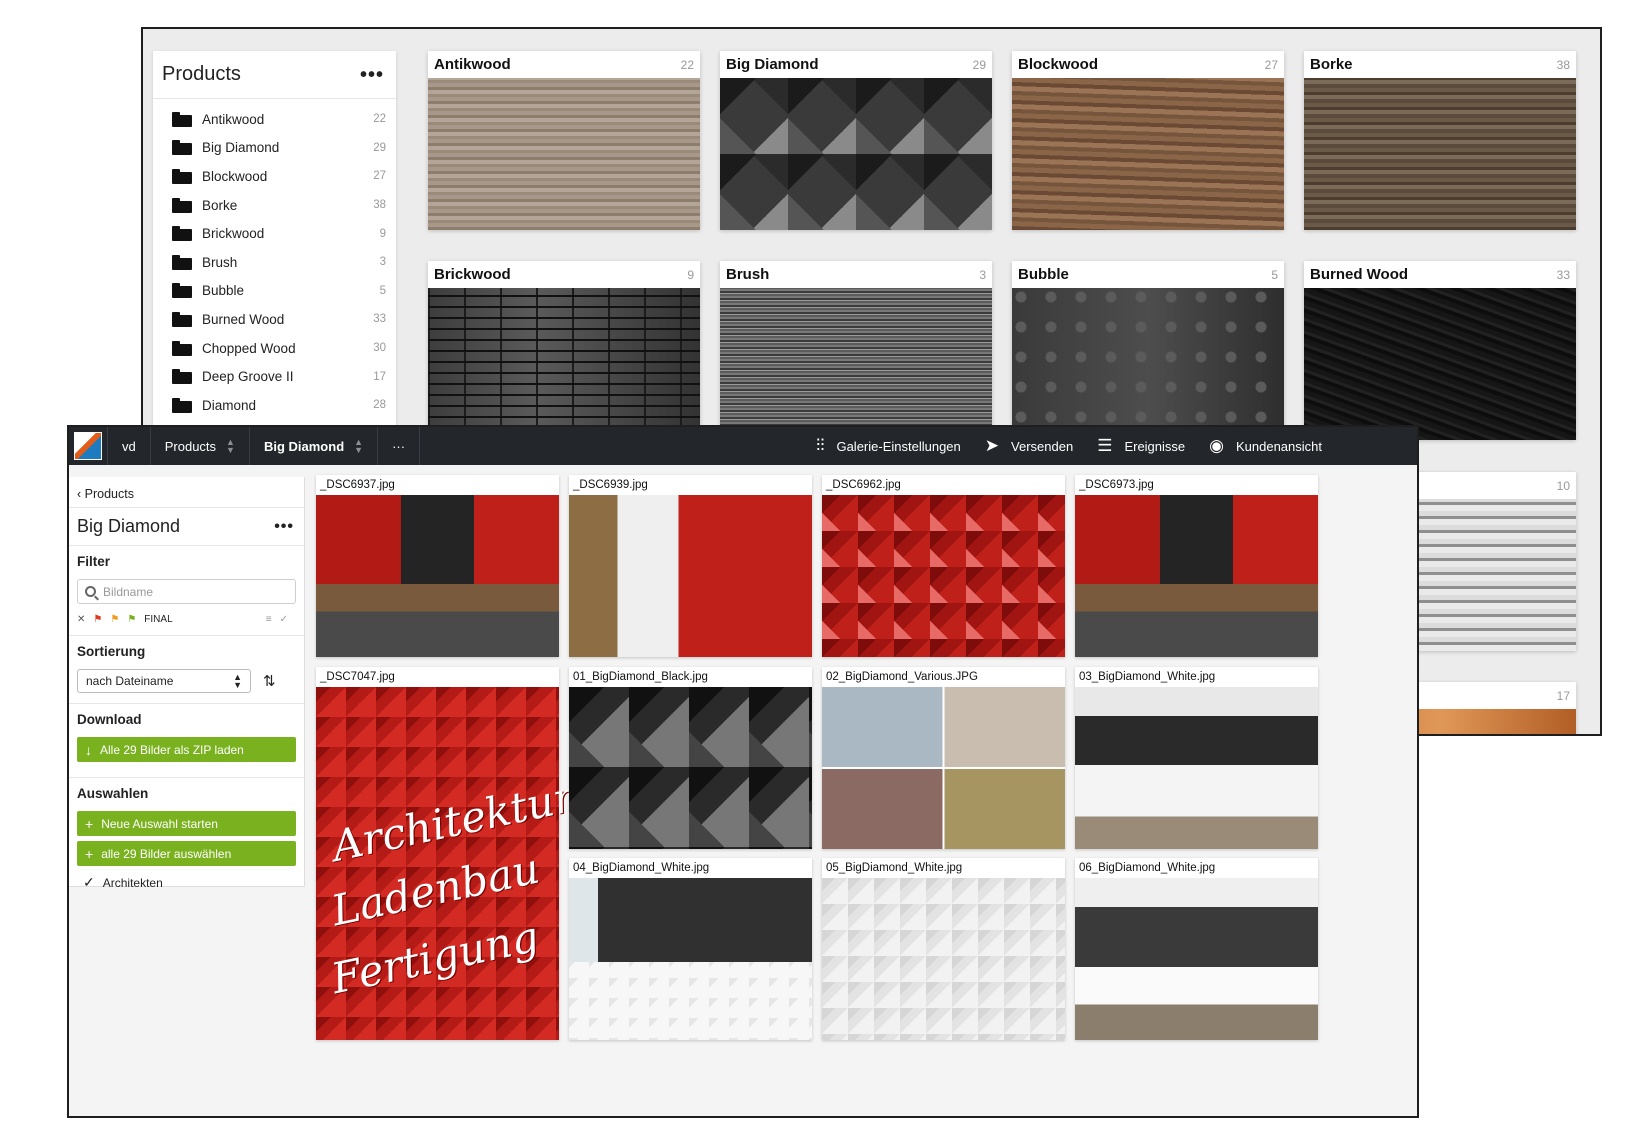  What do you see at coordinates (114, 619) in the screenshot?
I see `flag-orange-icon: ⚑` at bounding box center [114, 619].